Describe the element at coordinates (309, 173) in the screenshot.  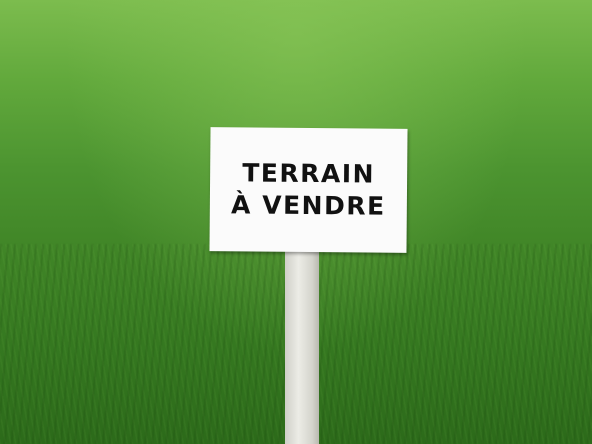
I see `sign-text-line1: TERRAIN` at that location.